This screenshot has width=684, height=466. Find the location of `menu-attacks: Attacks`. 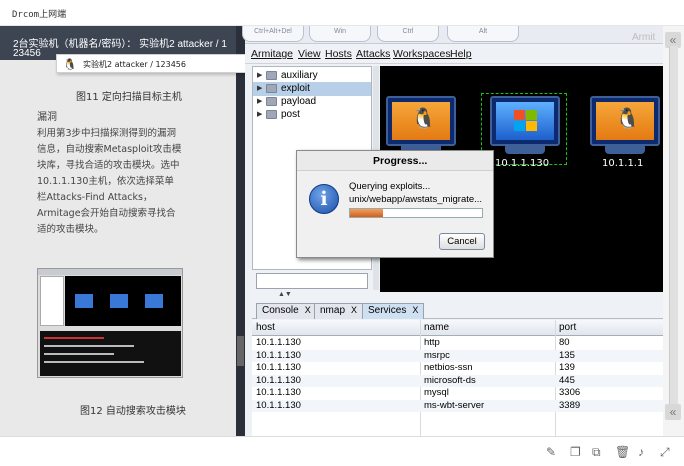

menu-attacks: Attacks is located at coordinates (373, 54).